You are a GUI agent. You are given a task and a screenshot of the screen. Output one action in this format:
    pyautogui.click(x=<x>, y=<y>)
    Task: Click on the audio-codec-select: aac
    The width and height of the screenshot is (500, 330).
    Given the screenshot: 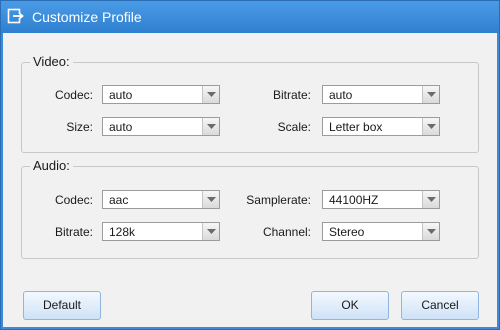 What is the action you would take?
    pyautogui.click(x=161, y=199)
    